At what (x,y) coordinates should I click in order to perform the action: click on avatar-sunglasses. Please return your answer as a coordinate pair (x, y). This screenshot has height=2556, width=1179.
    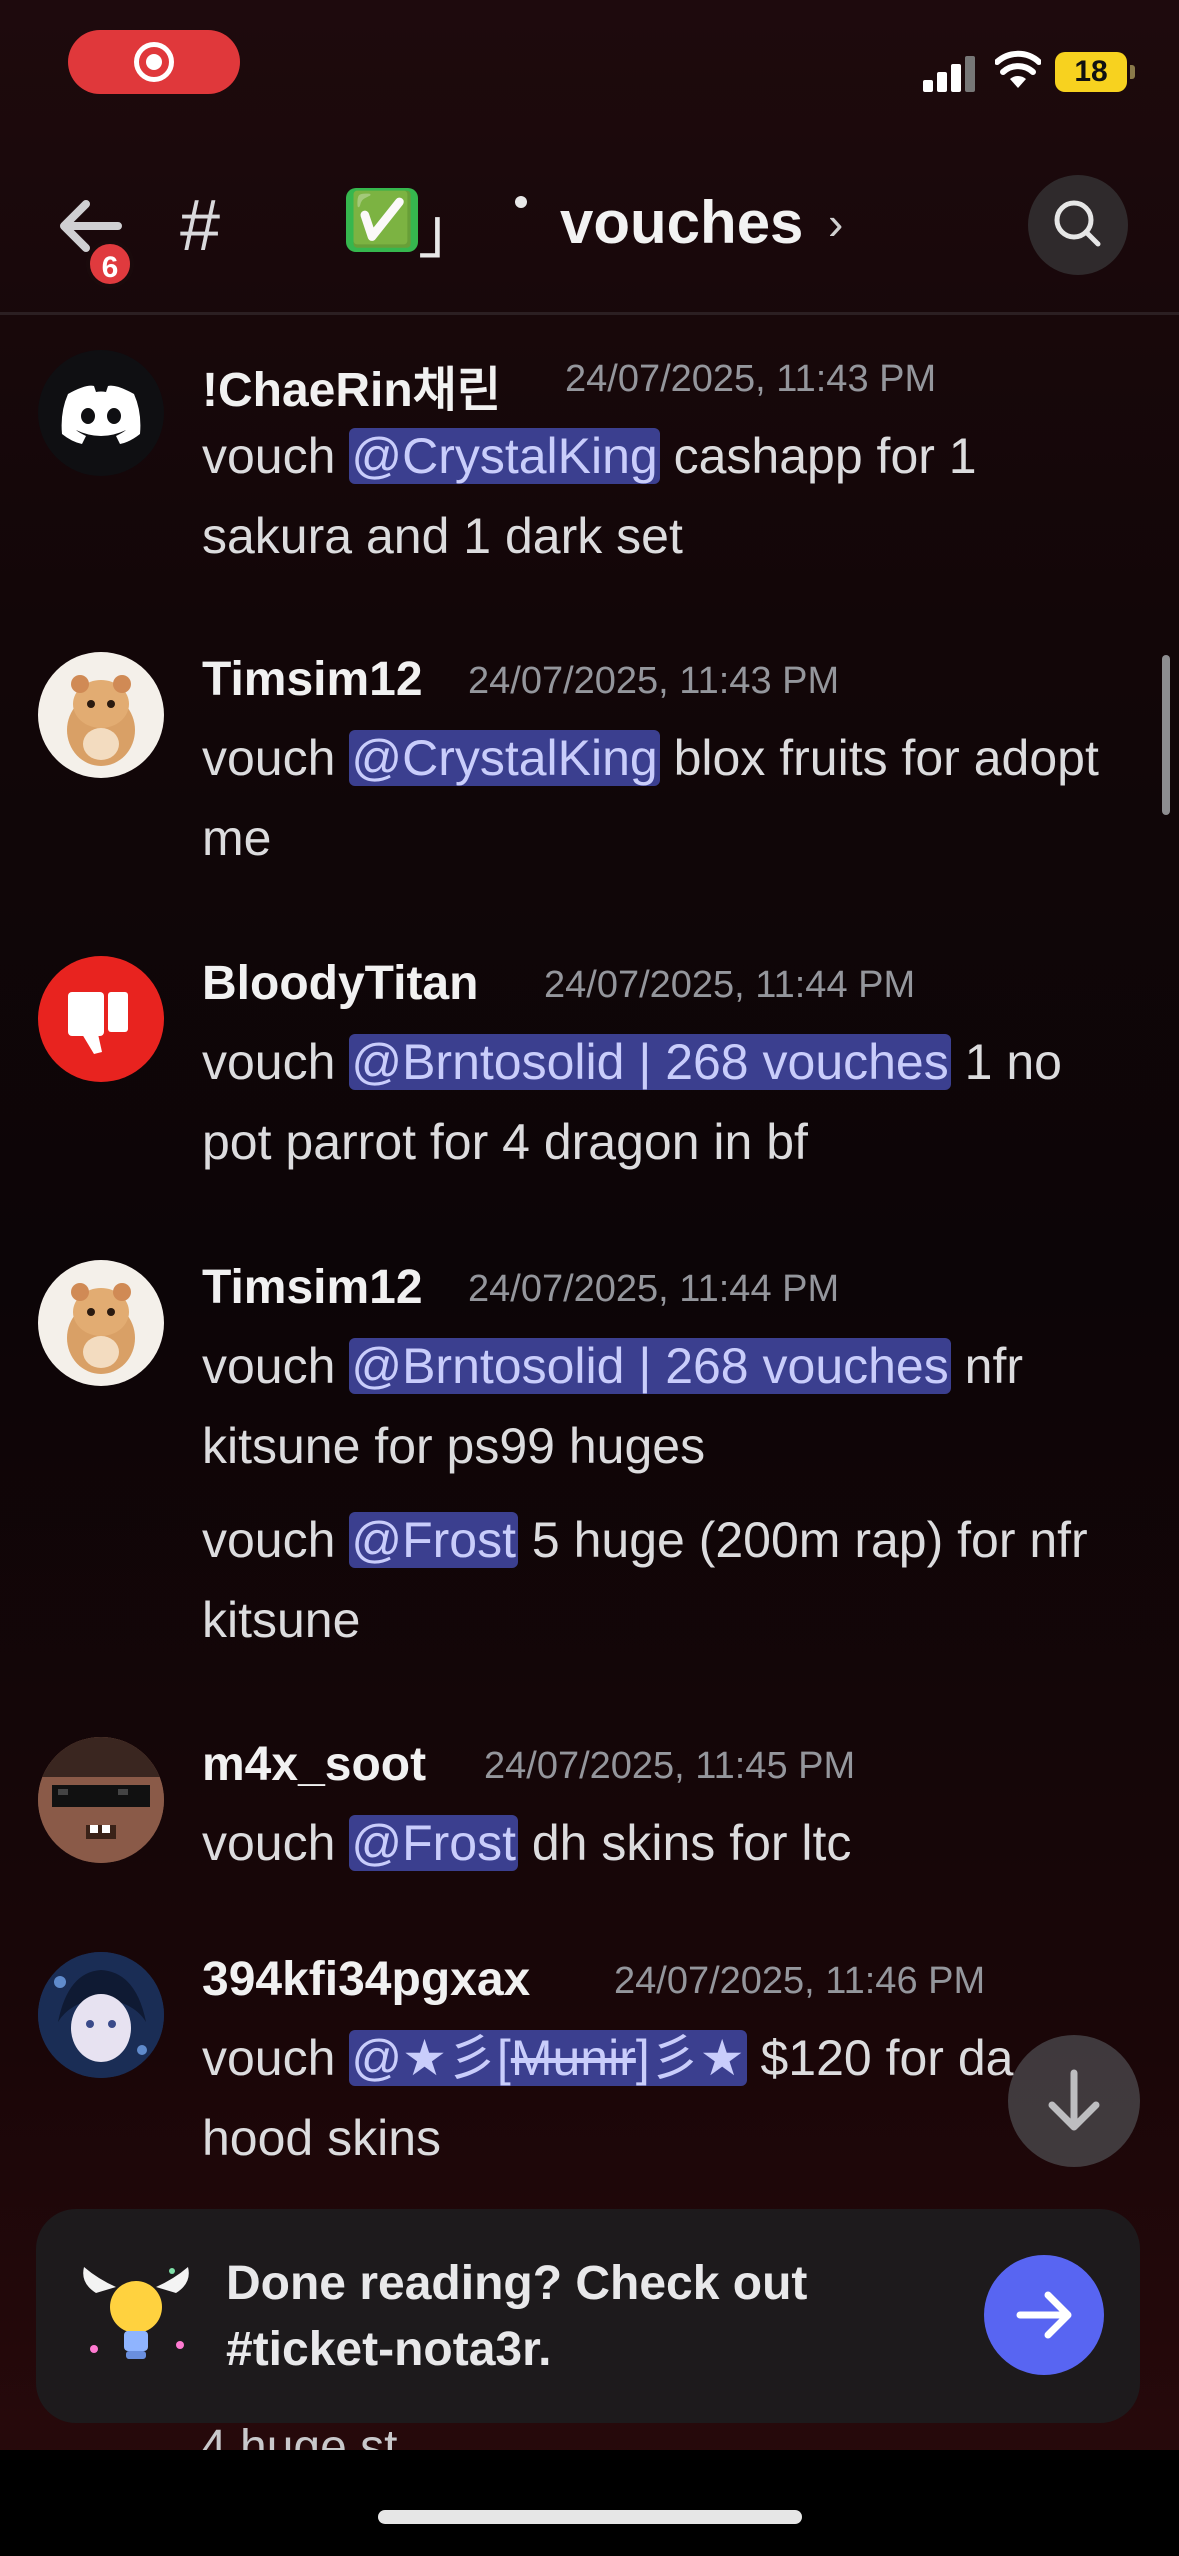
    Looking at the image, I should click on (101, 1800).